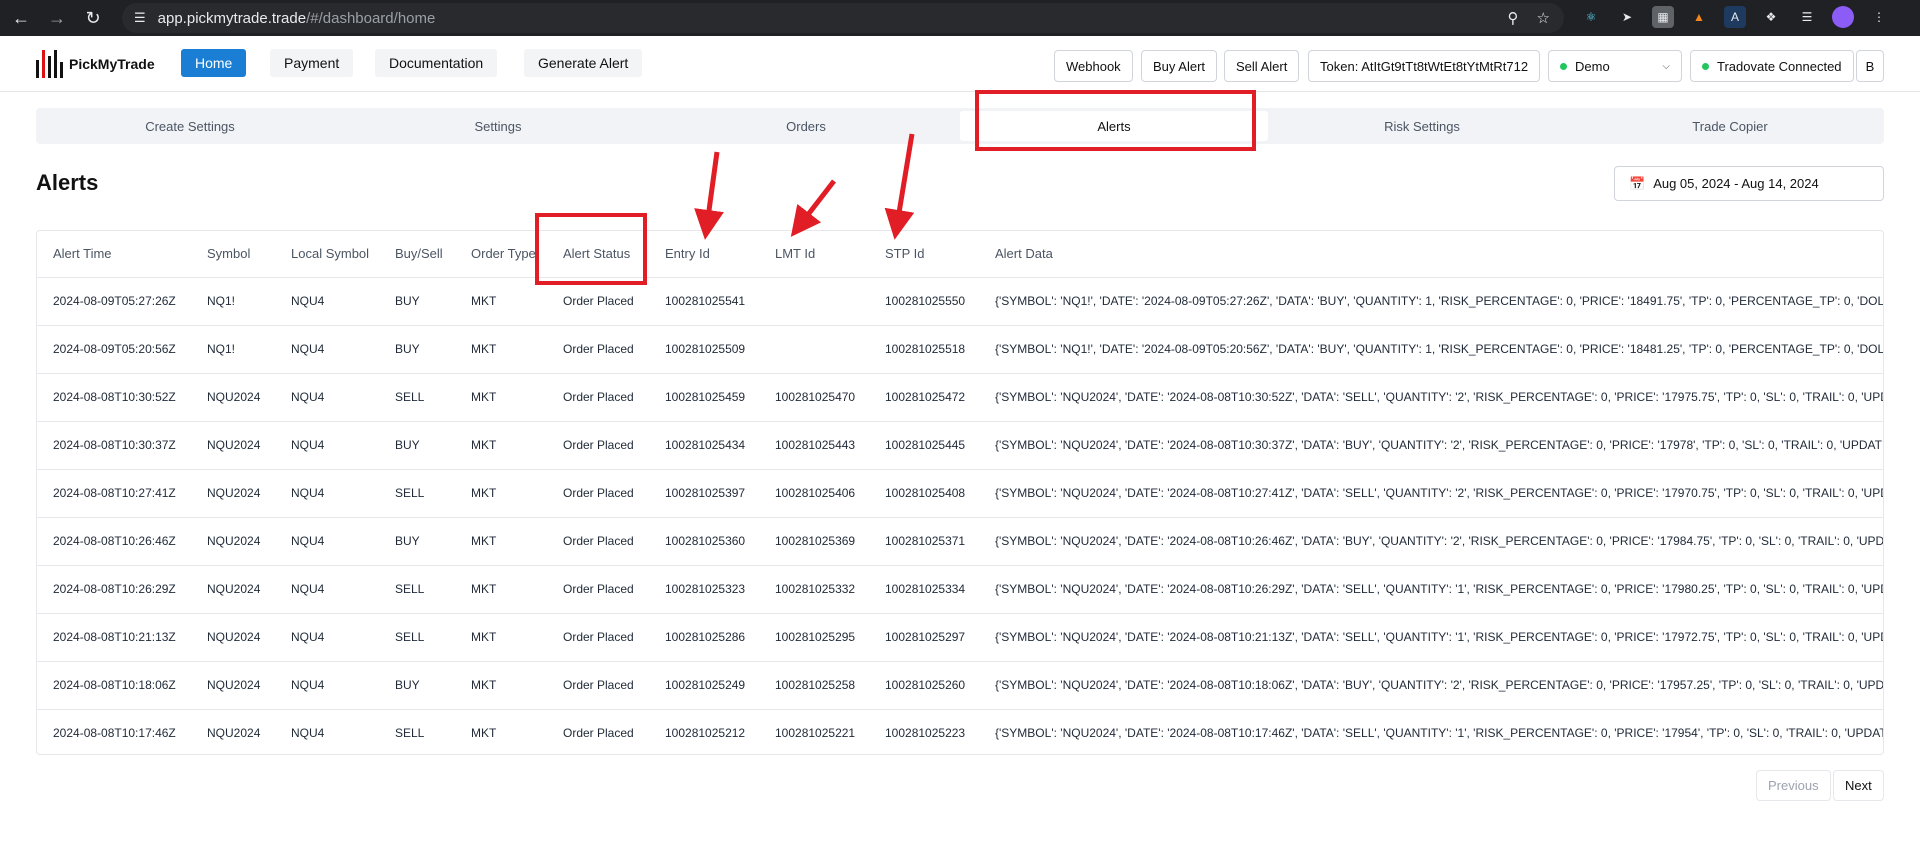  I want to click on table-cell: 100281025286, so click(704, 636).